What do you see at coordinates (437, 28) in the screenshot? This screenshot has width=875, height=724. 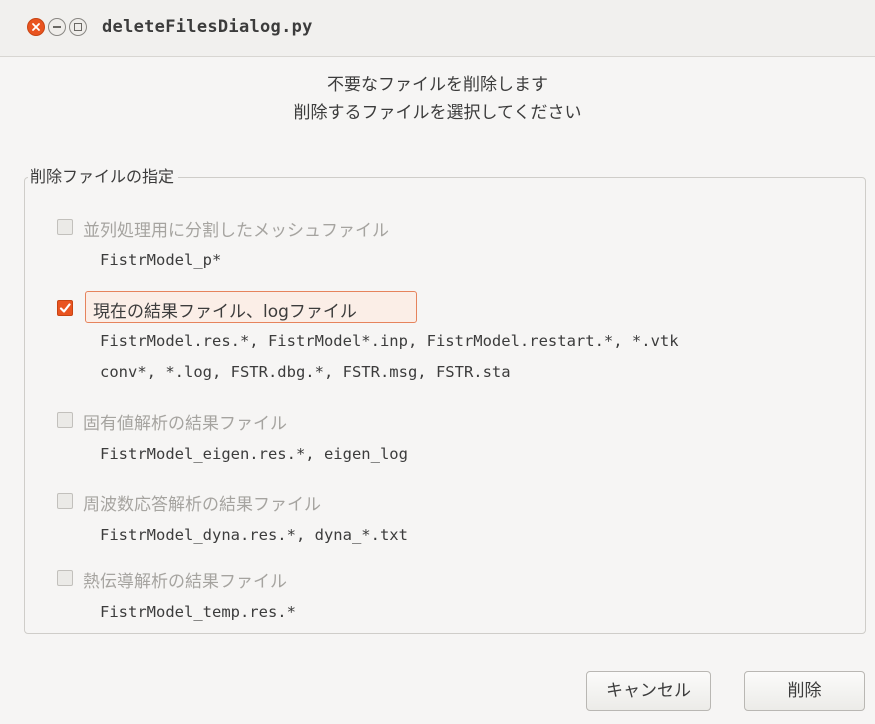 I see `title-bar: deleteFilesDialog.py` at bounding box center [437, 28].